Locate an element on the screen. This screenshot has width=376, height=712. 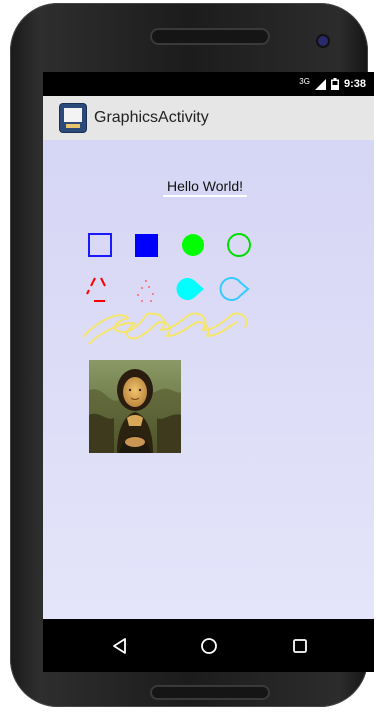
square-filled-shape is located at coordinates (146, 245).